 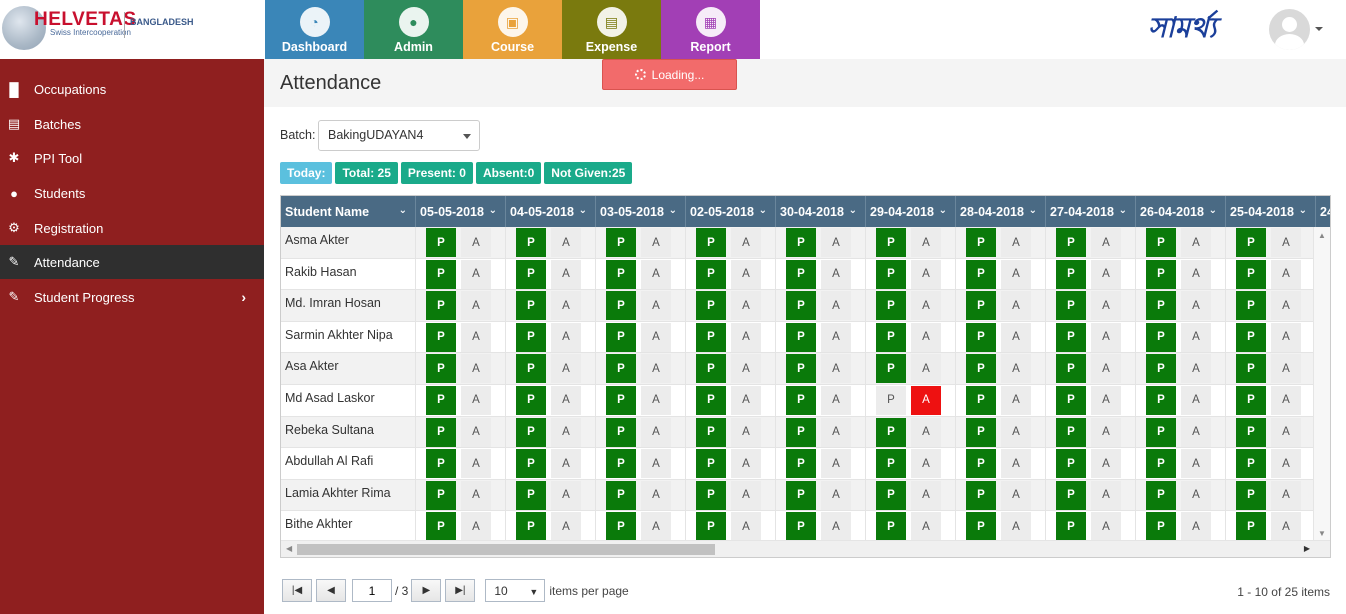 What do you see at coordinates (289, 548) in the screenshot?
I see `scroll-left-icon: ◀` at bounding box center [289, 548].